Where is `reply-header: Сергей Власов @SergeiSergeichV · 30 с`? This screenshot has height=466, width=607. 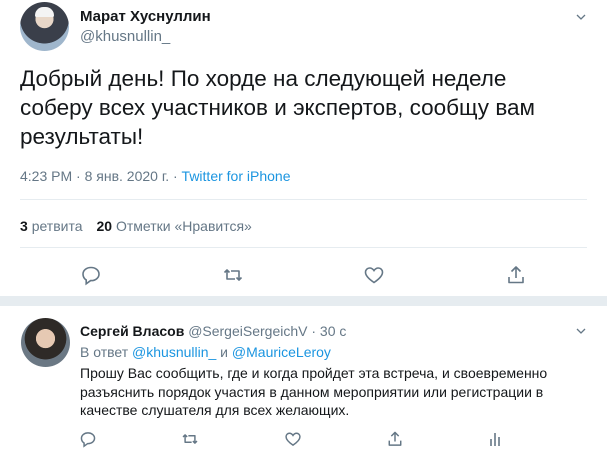 reply-header: Сергей Власов @SergeiSergeichV · 30 с is located at coordinates (213, 331).